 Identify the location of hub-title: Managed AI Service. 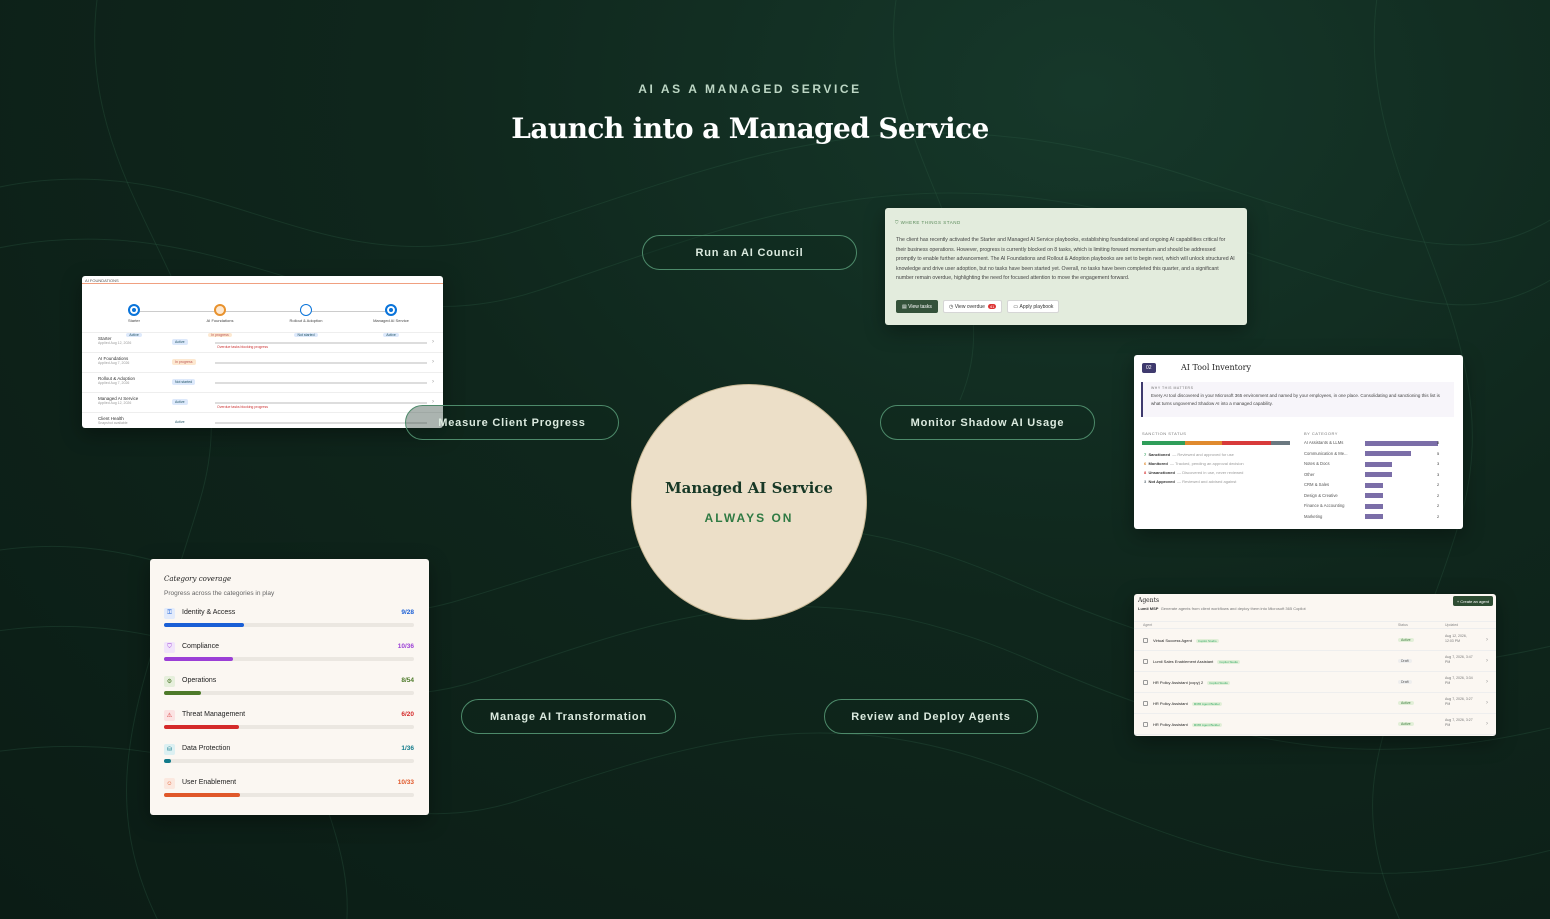
(749, 488).